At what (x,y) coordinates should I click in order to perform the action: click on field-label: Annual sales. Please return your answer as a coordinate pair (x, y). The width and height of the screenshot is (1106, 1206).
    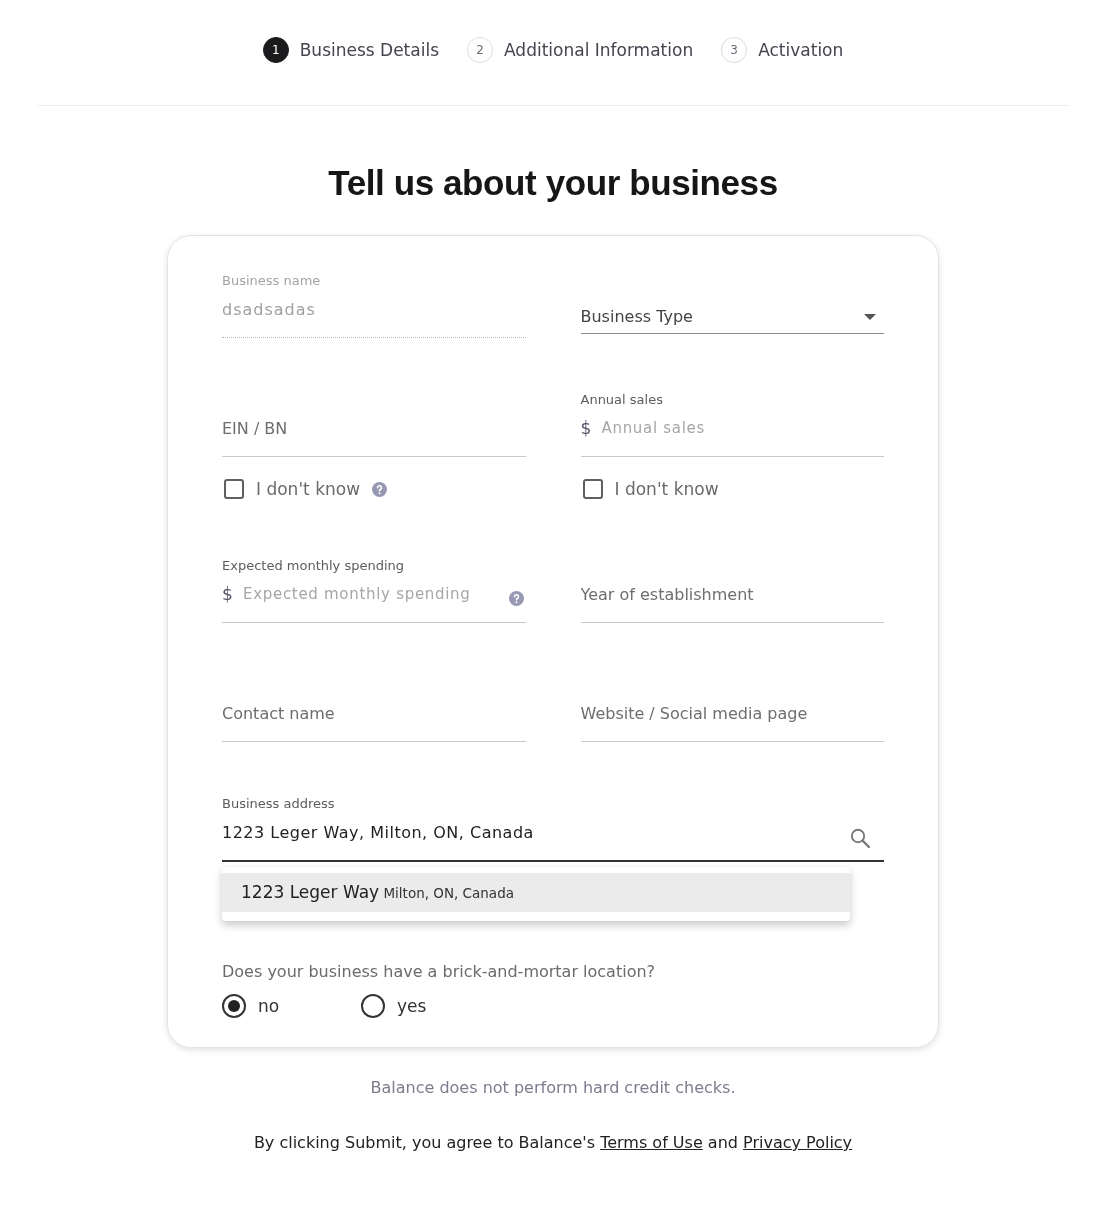
    Looking at the image, I should click on (621, 400).